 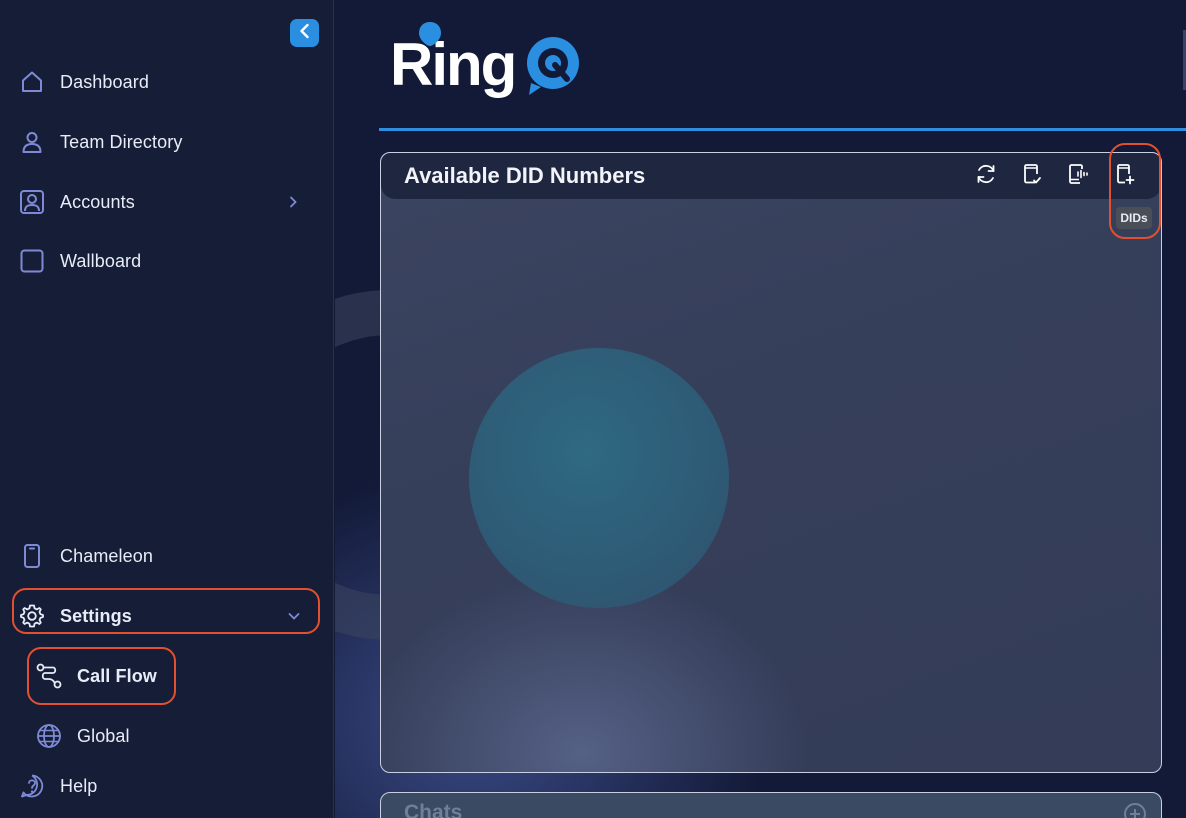 I want to click on refresh-icon, so click(x=986, y=176).